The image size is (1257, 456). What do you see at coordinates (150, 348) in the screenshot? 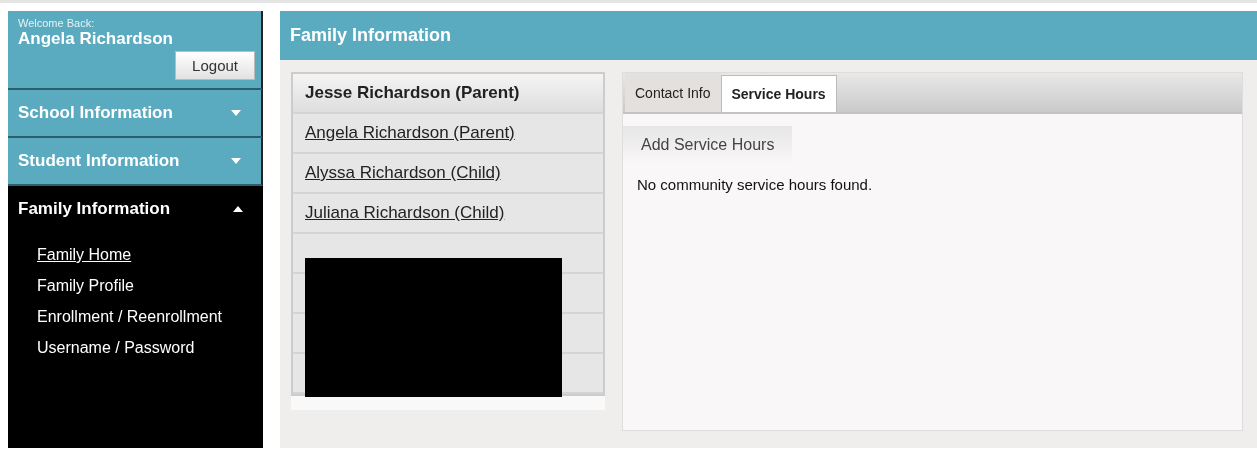
I see `nav-link: Username / Password` at bounding box center [150, 348].